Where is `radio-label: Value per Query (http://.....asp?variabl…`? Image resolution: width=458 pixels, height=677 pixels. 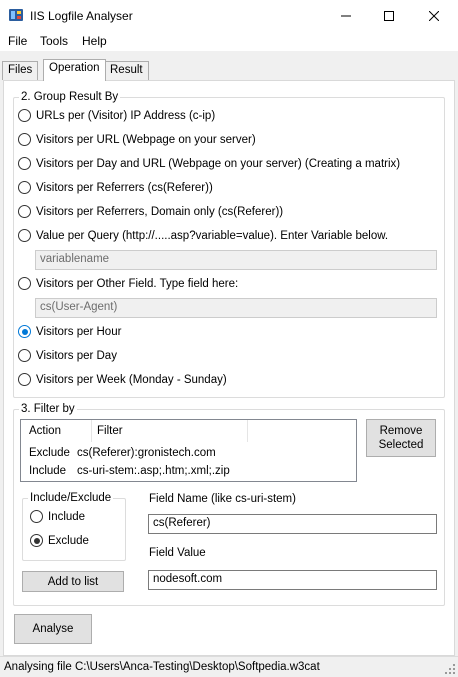 radio-label: Value per Query (http://.....asp?variabl… is located at coordinates (212, 235).